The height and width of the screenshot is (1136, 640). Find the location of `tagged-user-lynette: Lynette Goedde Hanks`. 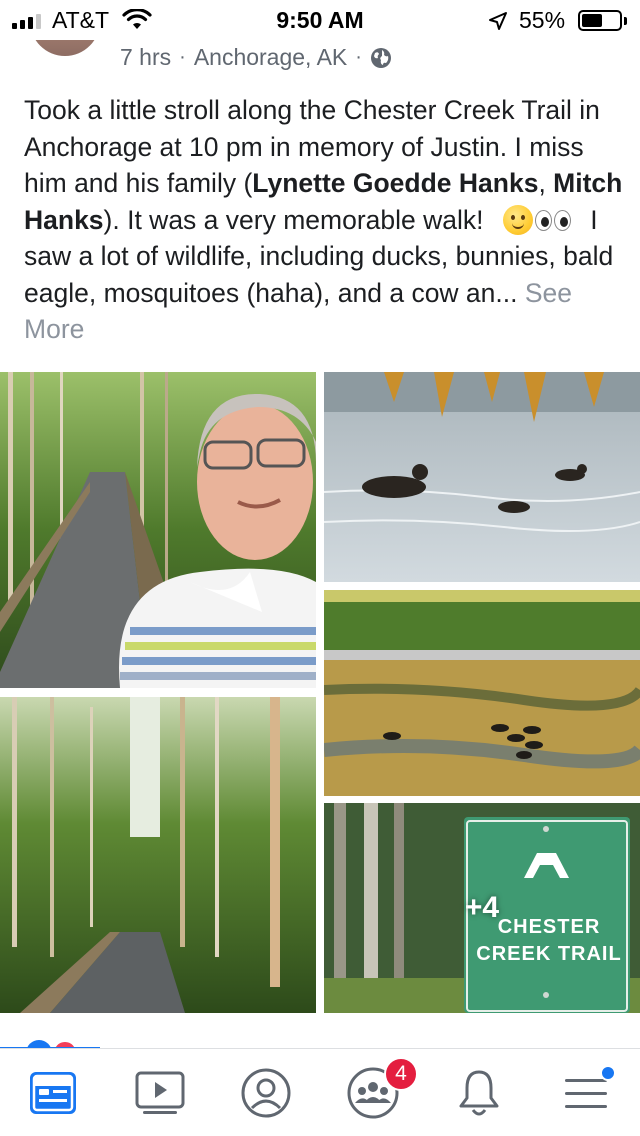

tagged-user-lynette: Lynette Goedde Hanks is located at coordinates (395, 183).